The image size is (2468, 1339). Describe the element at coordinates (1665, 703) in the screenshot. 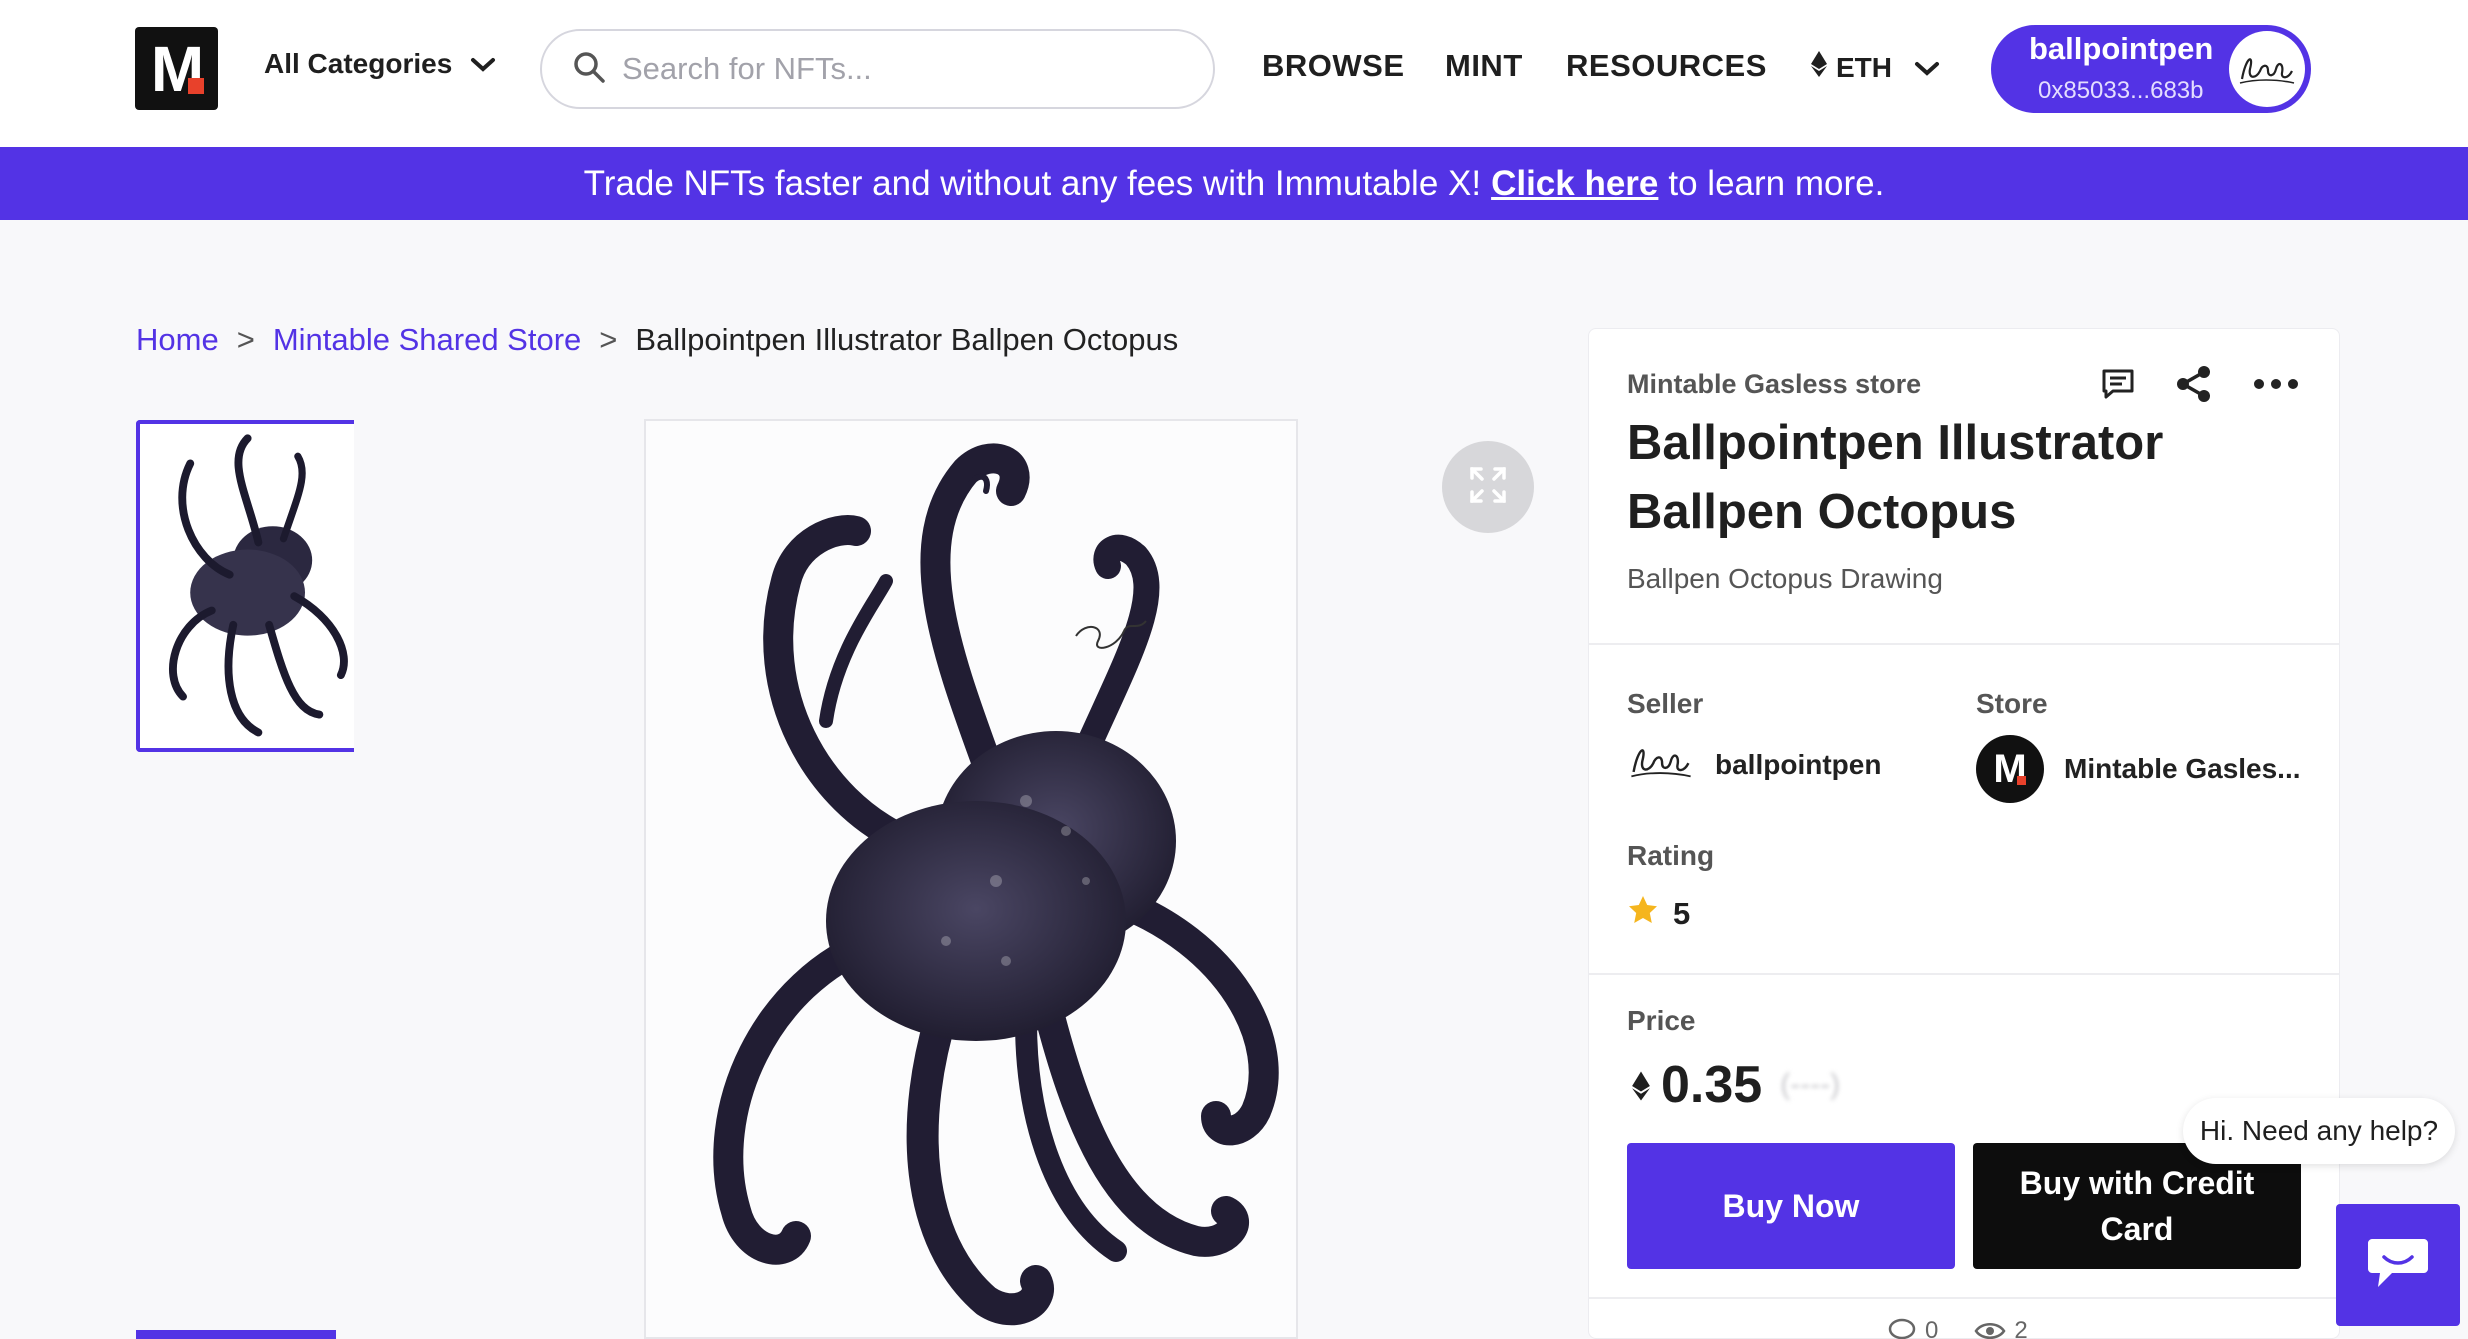

I see `seller-label: Seller` at that location.